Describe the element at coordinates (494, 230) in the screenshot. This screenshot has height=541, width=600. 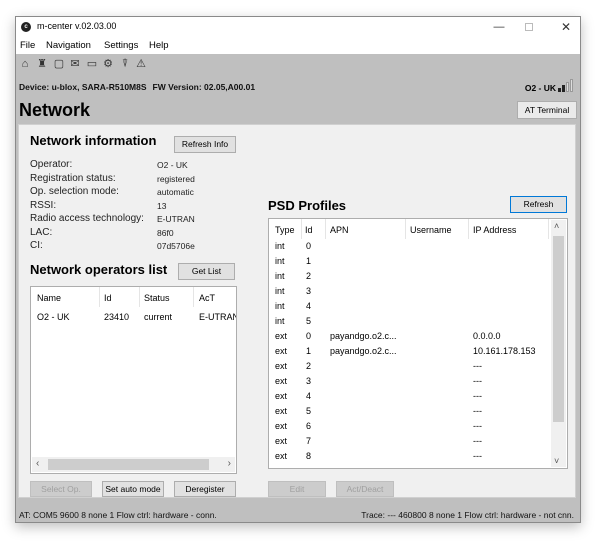
I see `column-header-ip-address: IP Address` at that location.